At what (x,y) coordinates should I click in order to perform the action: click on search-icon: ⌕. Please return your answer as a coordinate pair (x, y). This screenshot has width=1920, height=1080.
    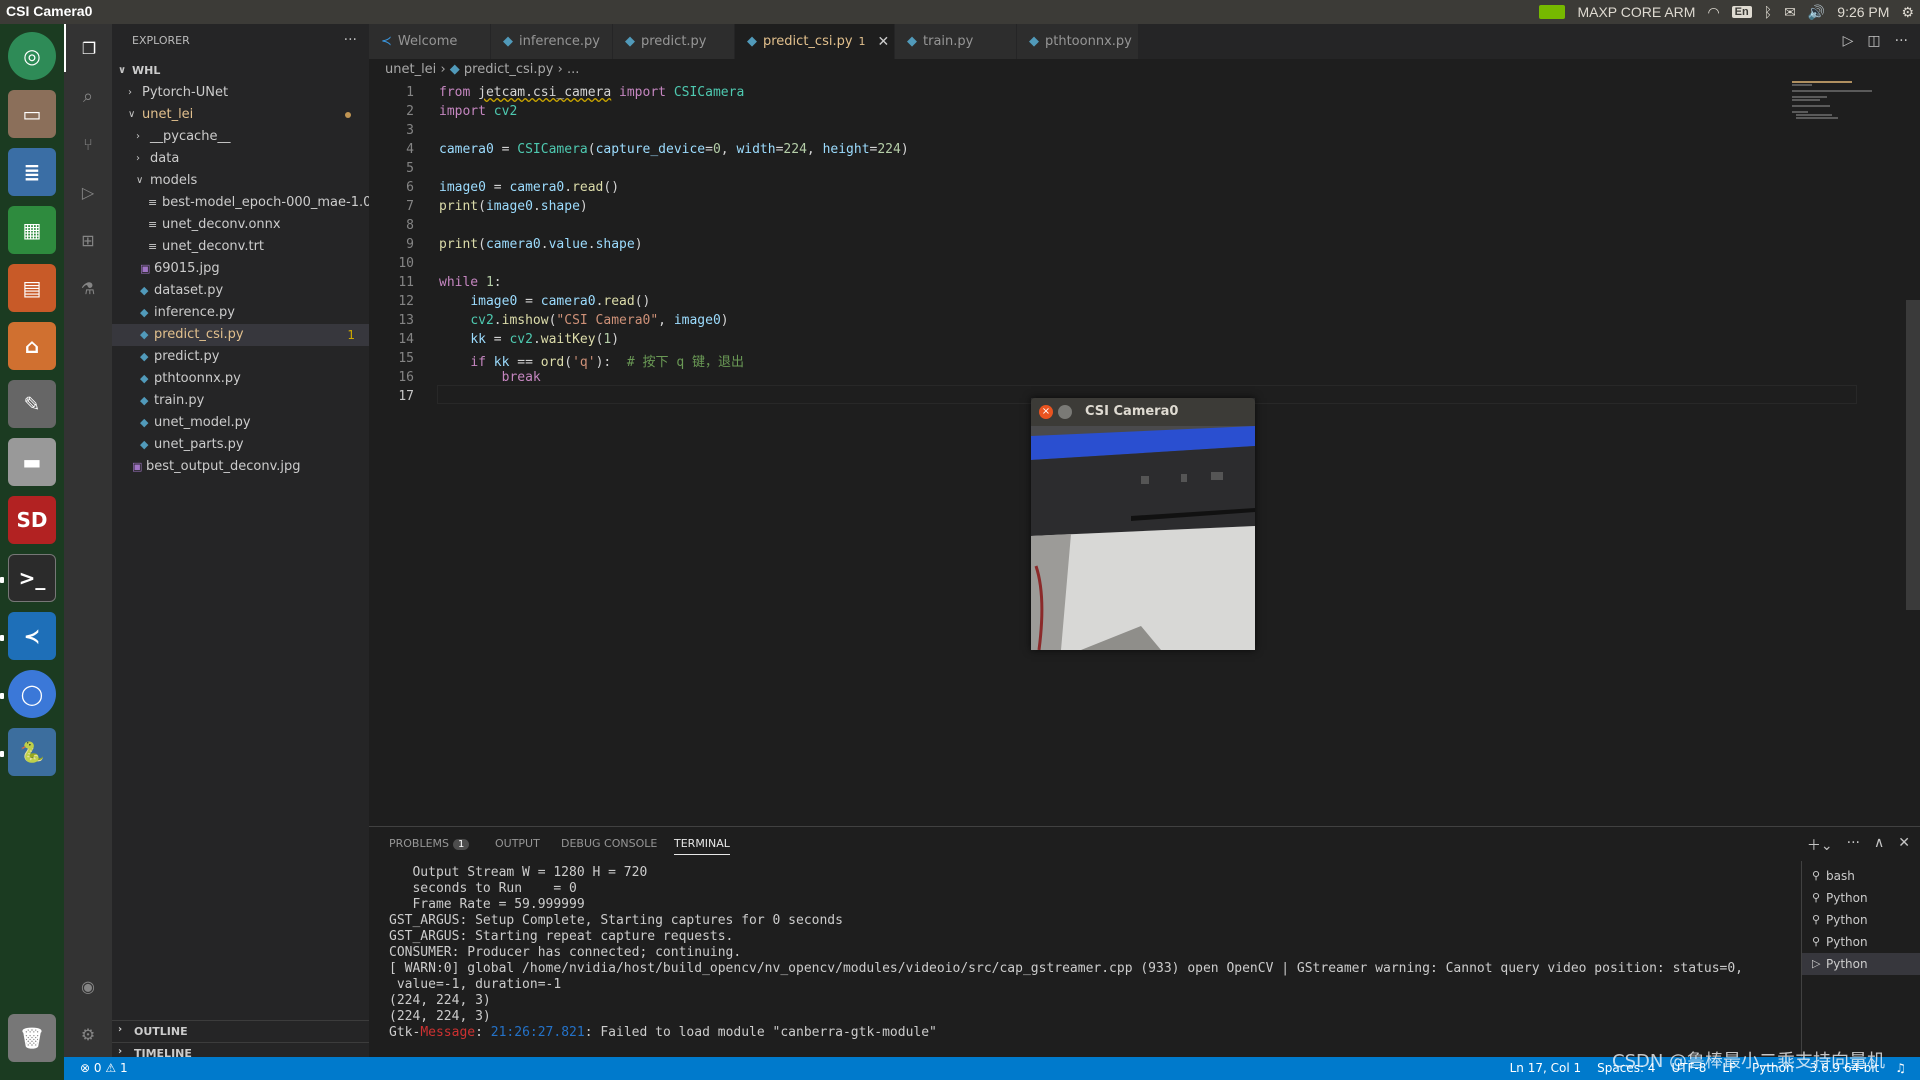
    Looking at the image, I should click on (88, 96).